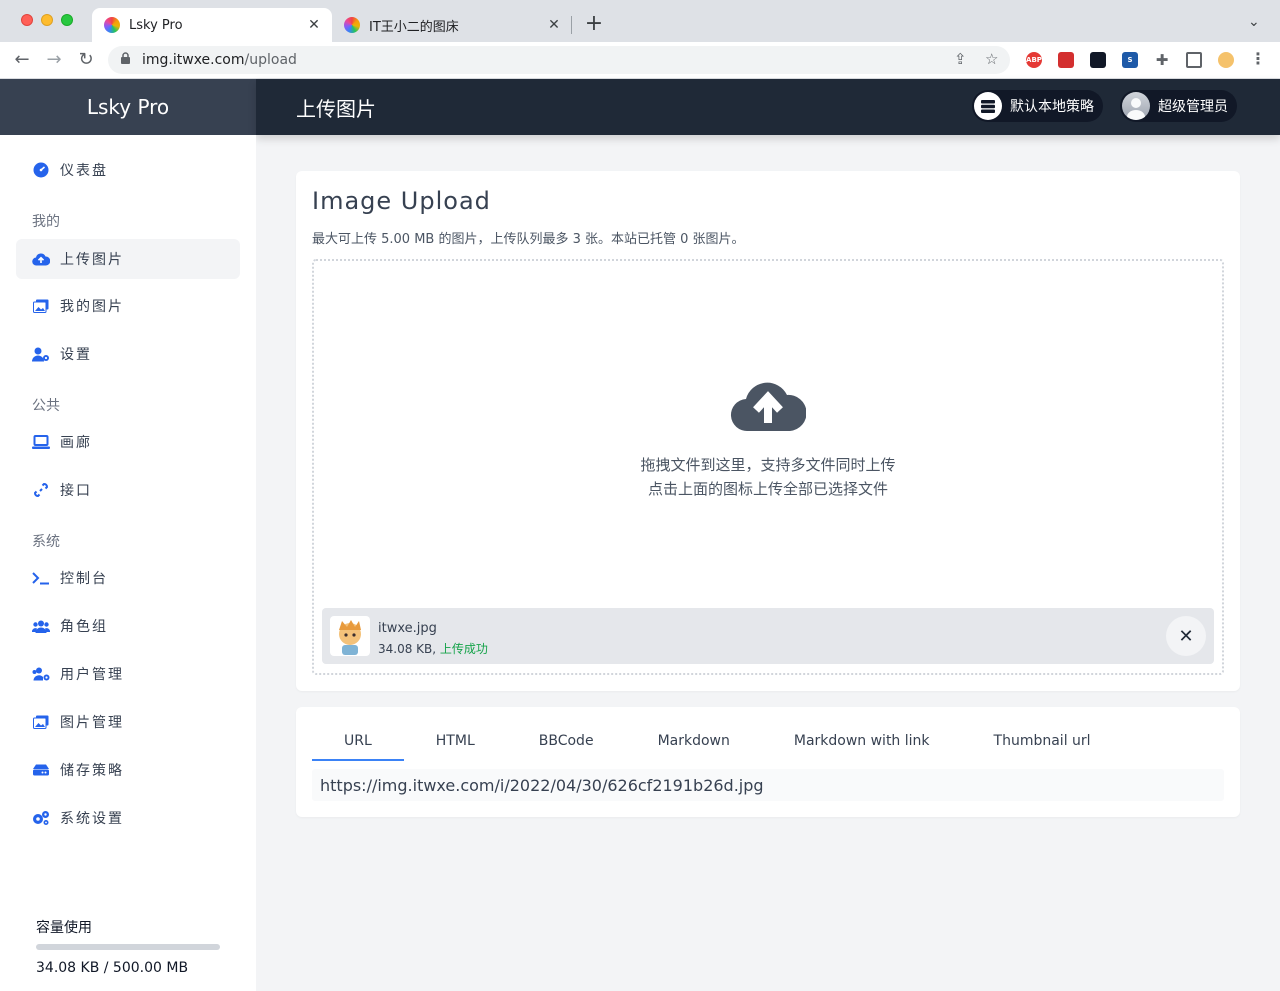 The height and width of the screenshot is (991, 1280). Describe the element at coordinates (128, 818) in the screenshot. I see `sidebar-item-system-settings: 系统设置` at that location.